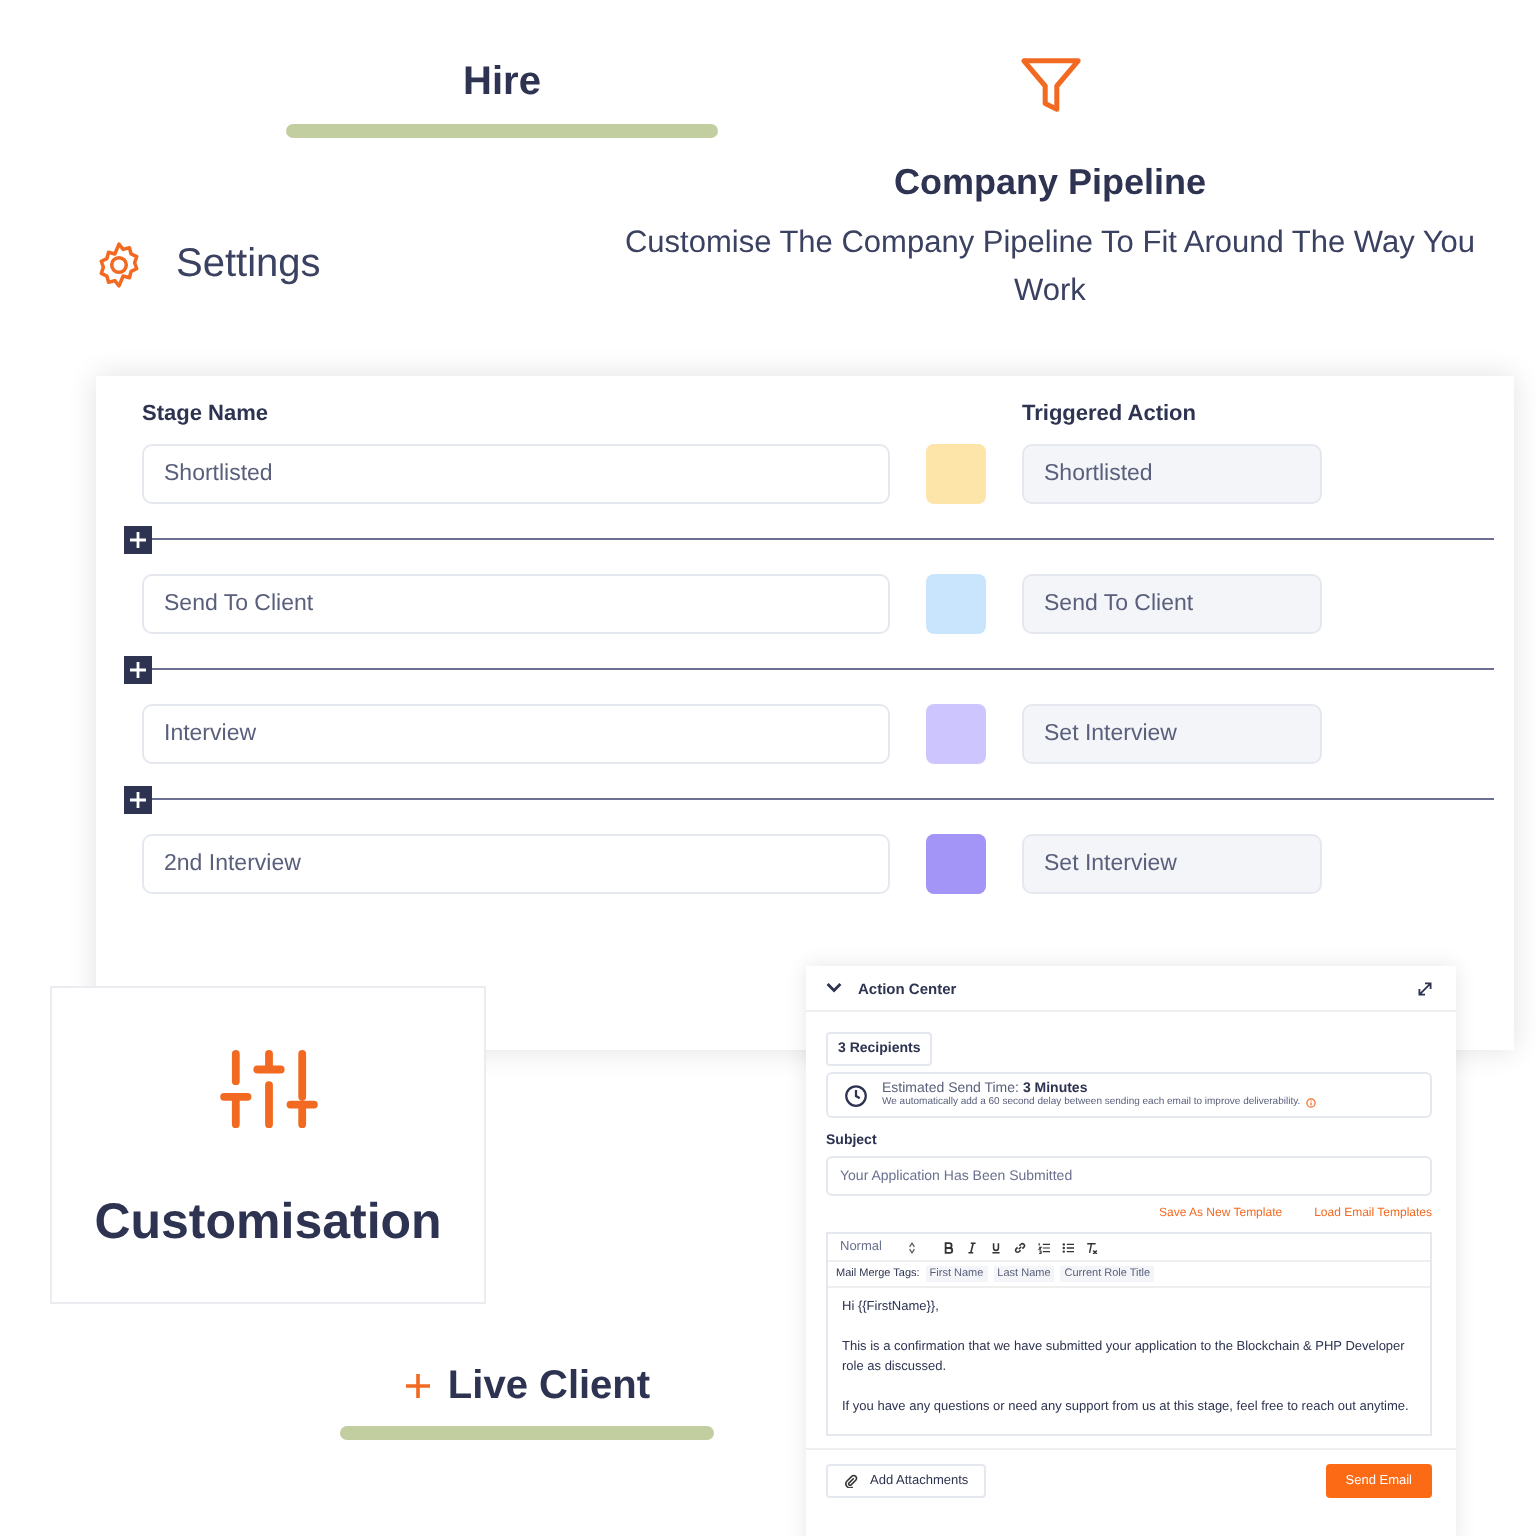 The height and width of the screenshot is (1536, 1536). What do you see at coordinates (502, 82) in the screenshot?
I see `tab: Hire` at bounding box center [502, 82].